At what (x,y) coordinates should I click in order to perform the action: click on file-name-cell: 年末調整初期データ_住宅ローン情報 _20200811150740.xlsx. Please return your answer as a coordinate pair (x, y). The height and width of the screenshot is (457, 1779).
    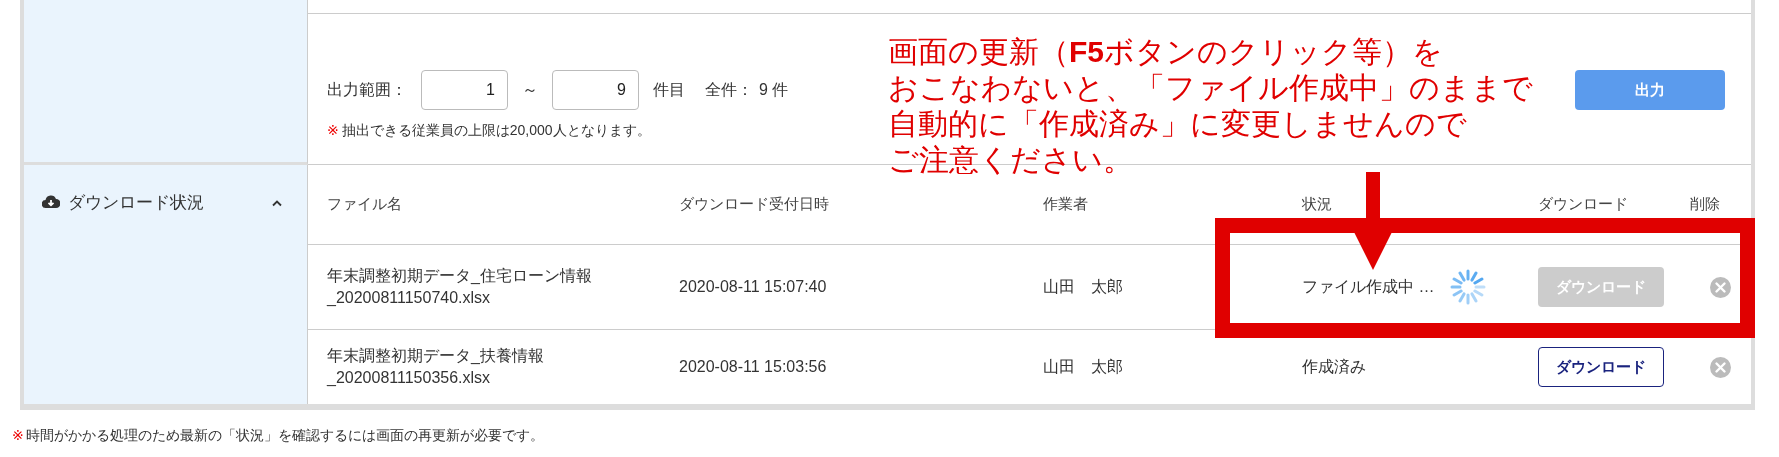
    Looking at the image, I should click on (484, 287).